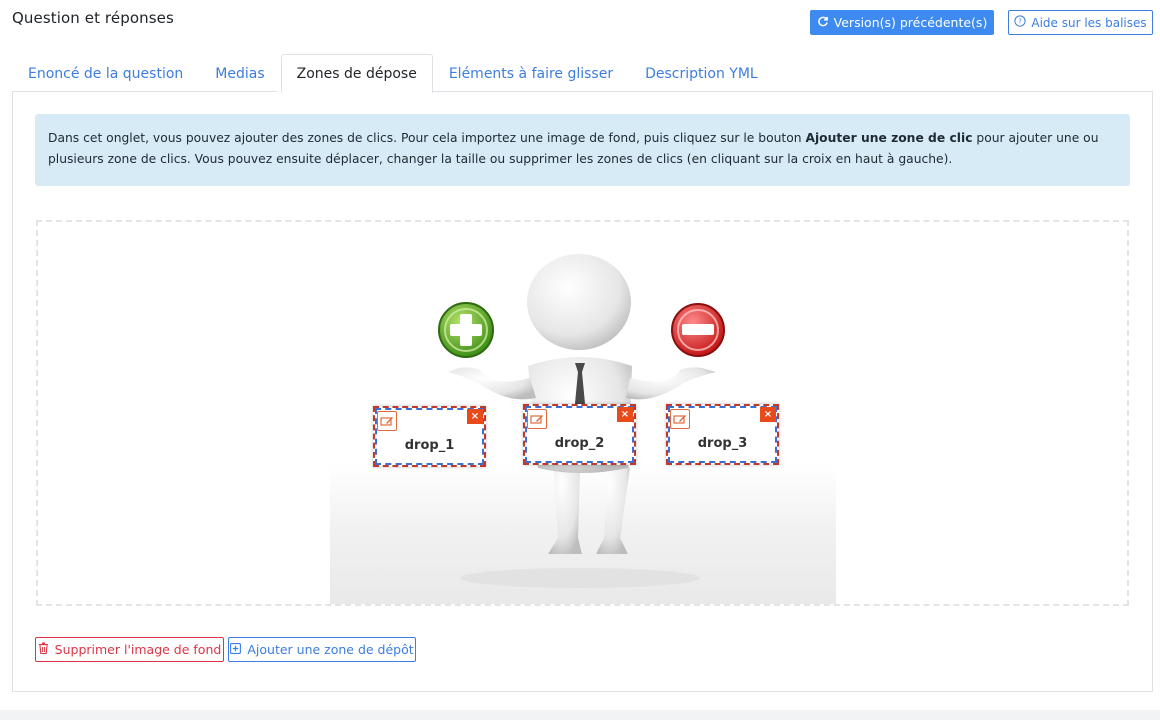 The width and height of the screenshot is (1160, 720). I want to click on tab-statement: Enoncé de la question, so click(105, 73).